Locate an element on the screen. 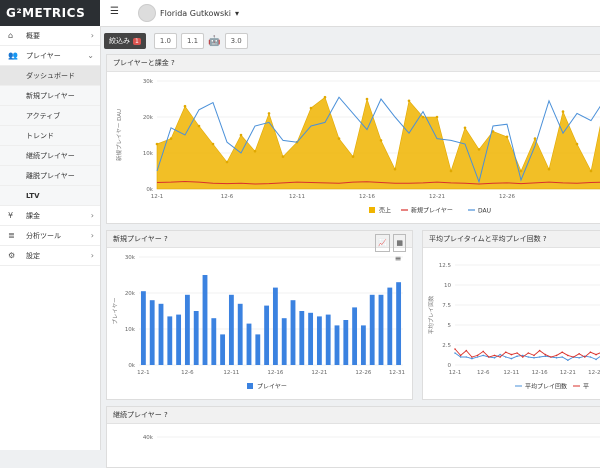 The image size is (600, 468). y-axis-label: 平均プレイ回数 is located at coordinates (431, 314).